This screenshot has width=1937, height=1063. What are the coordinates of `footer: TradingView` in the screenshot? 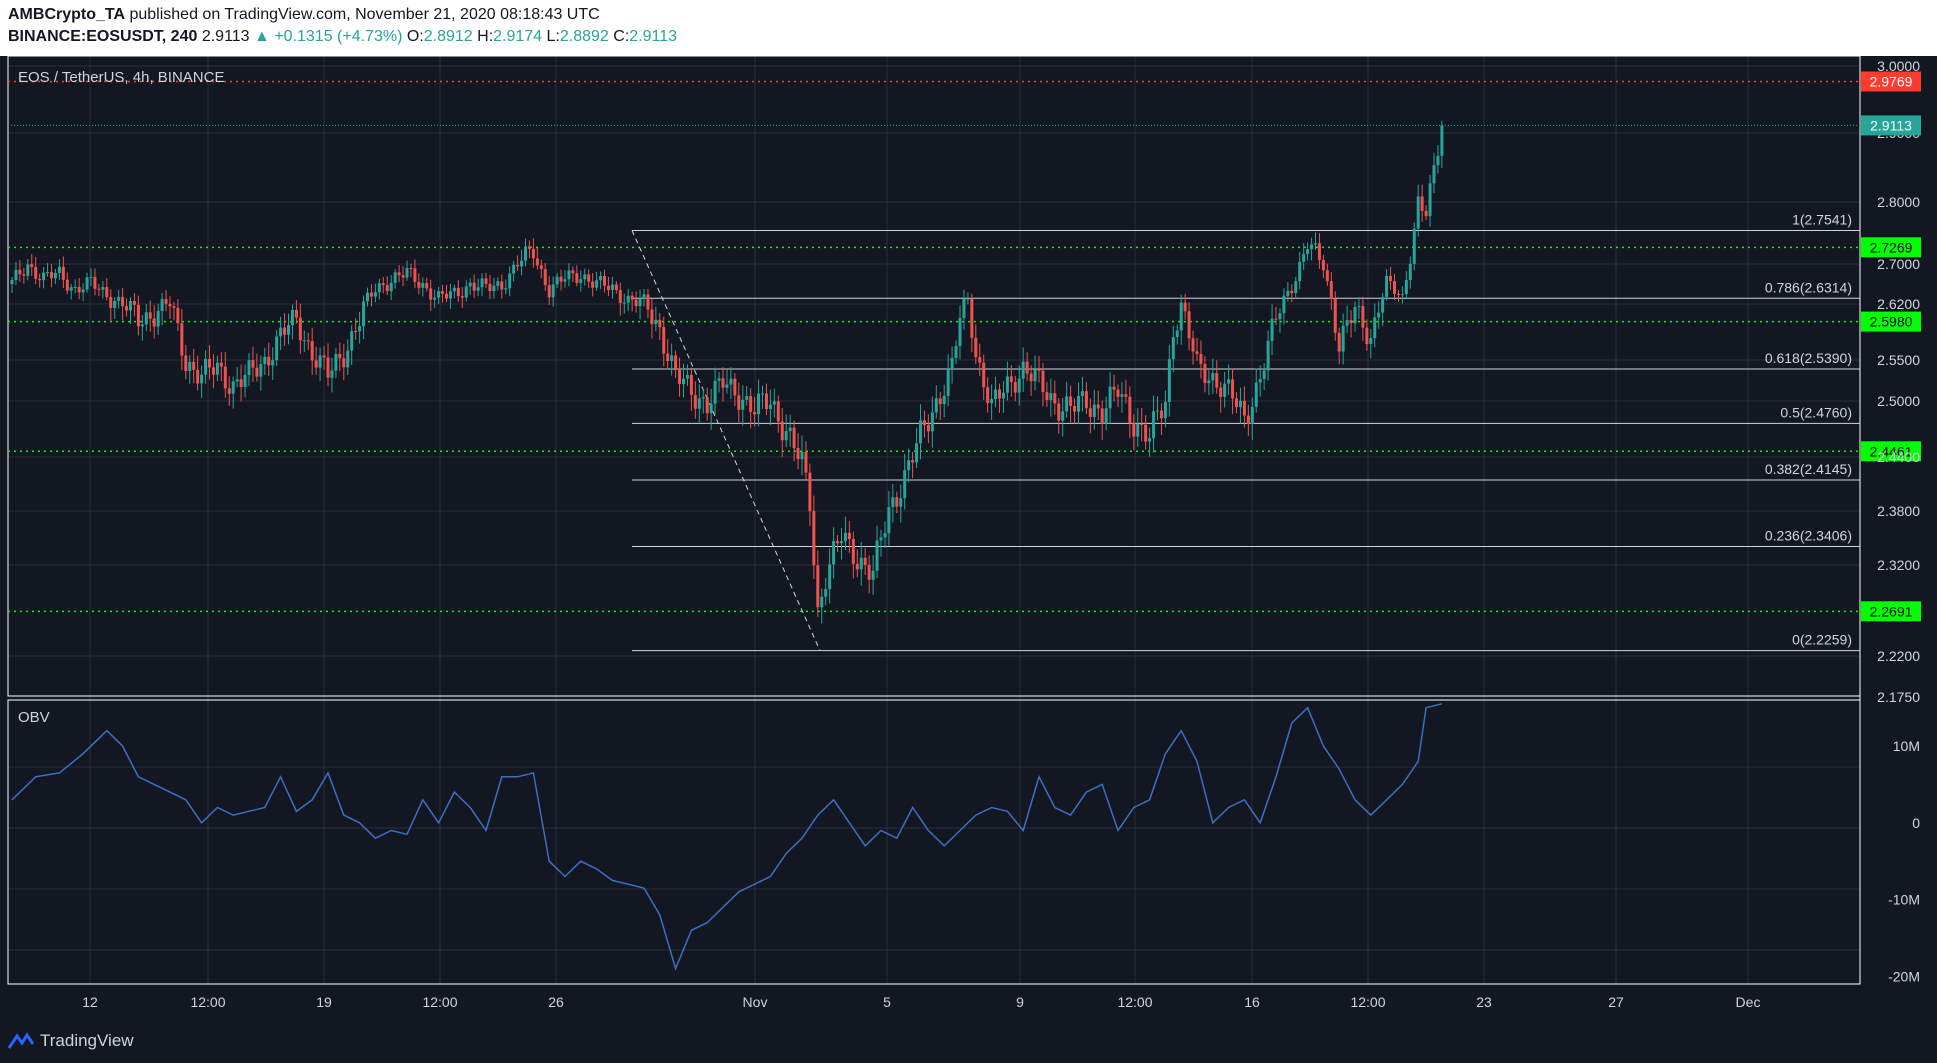 It's located at (968, 1040).